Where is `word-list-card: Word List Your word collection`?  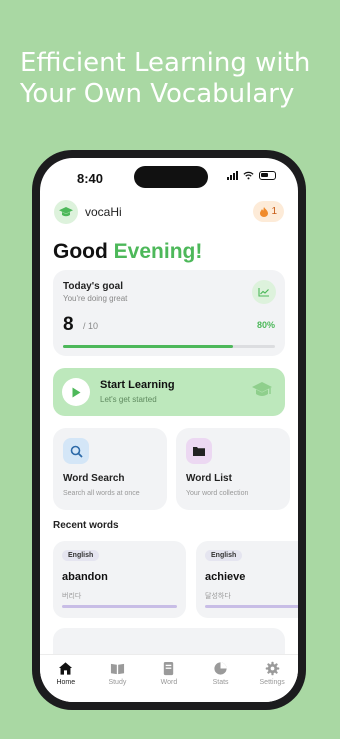 word-list-card: Word List Your word collection is located at coordinates (233, 469).